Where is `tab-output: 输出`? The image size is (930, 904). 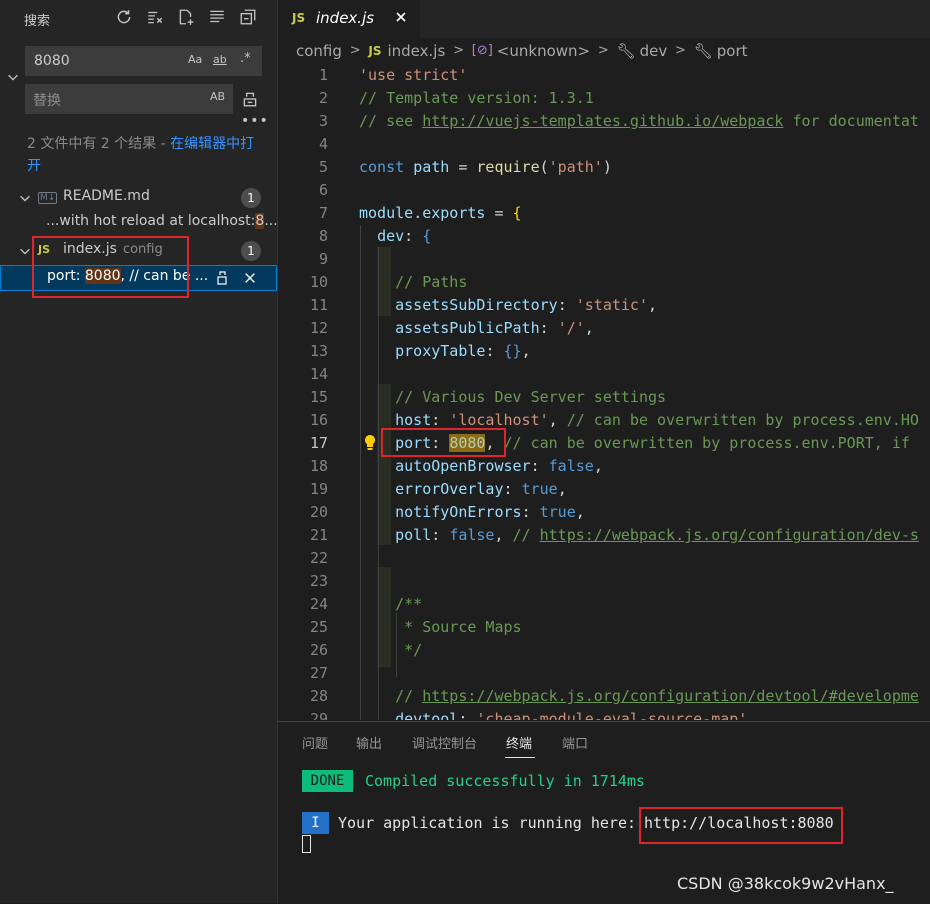 tab-output: 输出 is located at coordinates (369, 742).